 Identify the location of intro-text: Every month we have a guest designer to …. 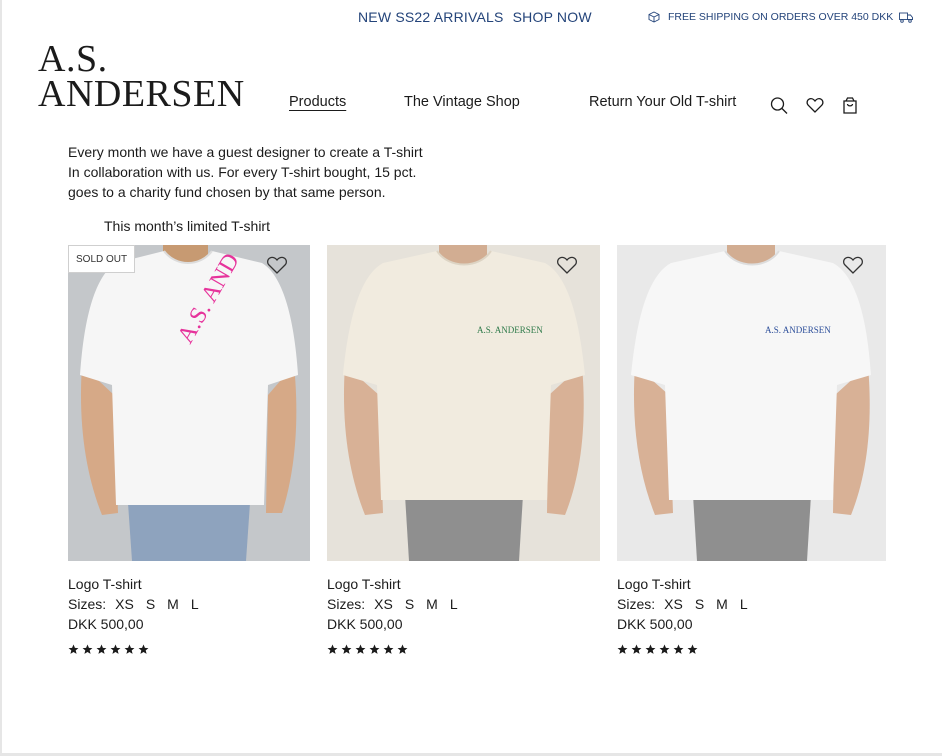
(245, 172).